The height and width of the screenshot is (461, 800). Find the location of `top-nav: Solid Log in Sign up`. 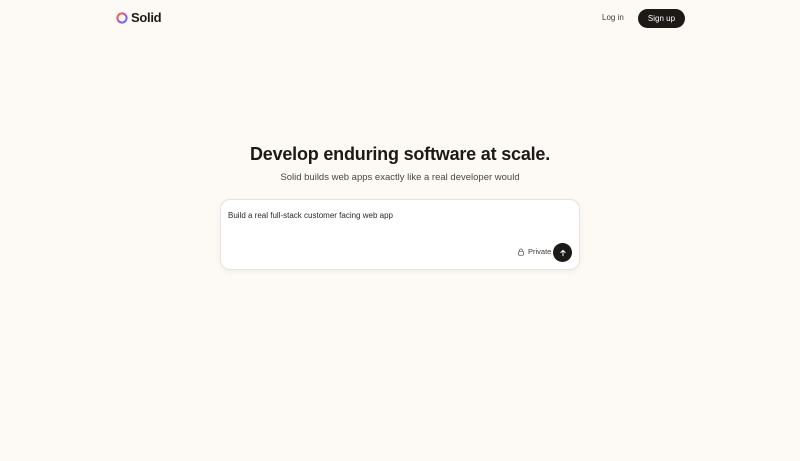

top-nav: Solid Log in Sign up is located at coordinates (400, 18).